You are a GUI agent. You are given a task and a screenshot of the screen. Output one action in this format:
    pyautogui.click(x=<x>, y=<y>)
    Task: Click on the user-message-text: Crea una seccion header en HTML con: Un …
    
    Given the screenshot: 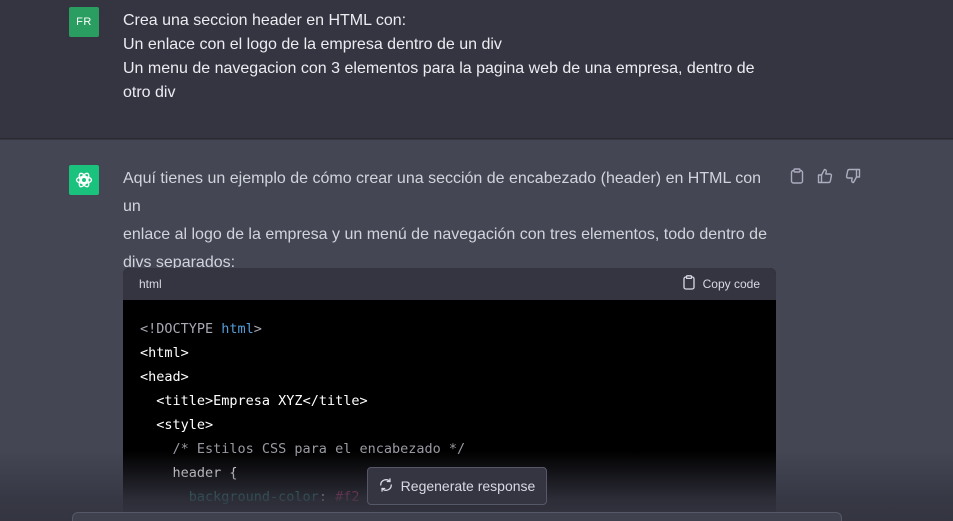 What is the action you would take?
    pyautogui.click(x=443, y=57)
    